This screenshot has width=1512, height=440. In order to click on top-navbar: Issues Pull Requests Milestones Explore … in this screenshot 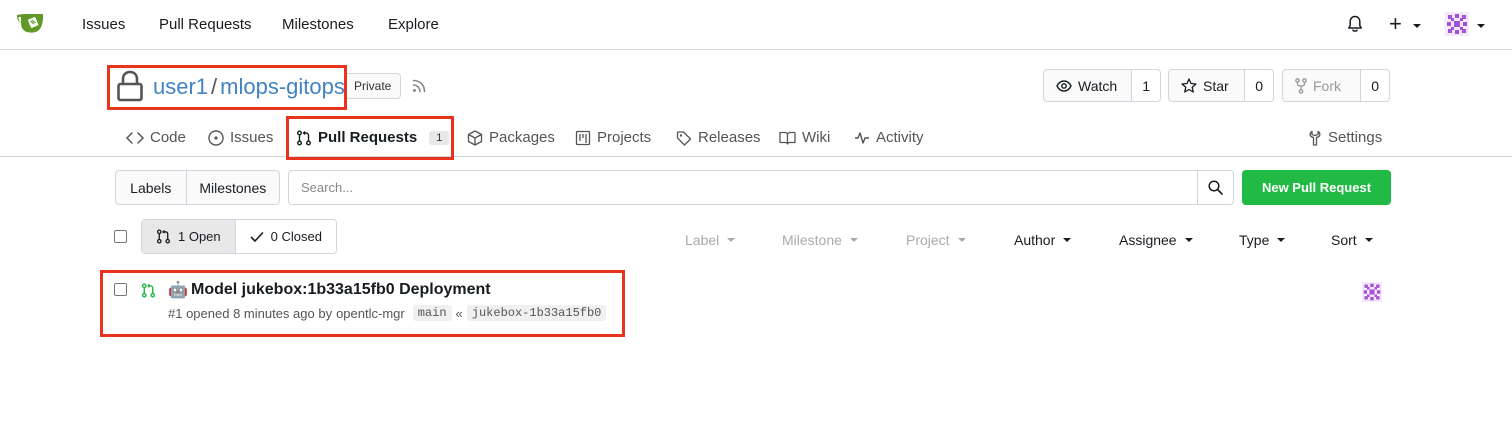, I will do `click(756, 25)`.